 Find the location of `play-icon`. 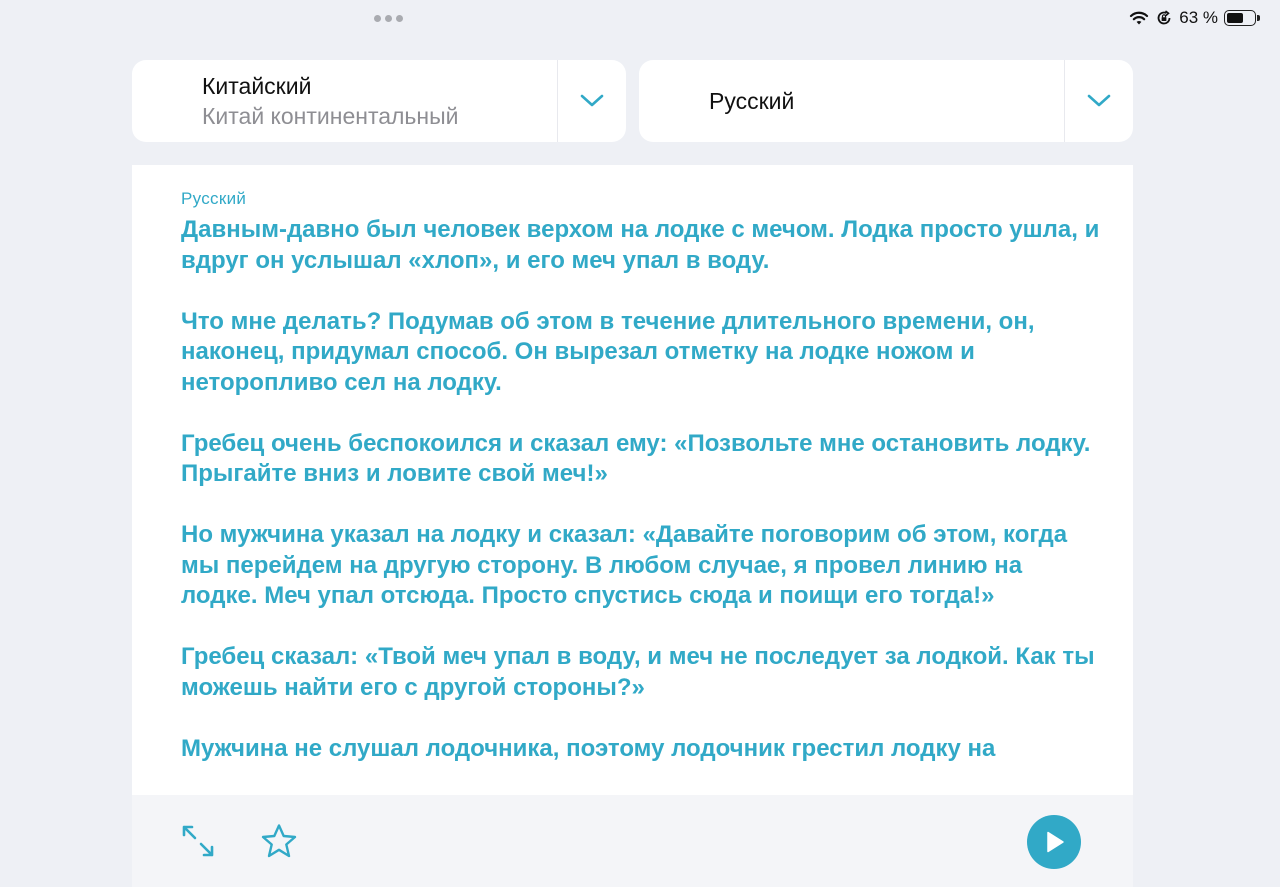

play-icon is located at coordinates (1055, 842).